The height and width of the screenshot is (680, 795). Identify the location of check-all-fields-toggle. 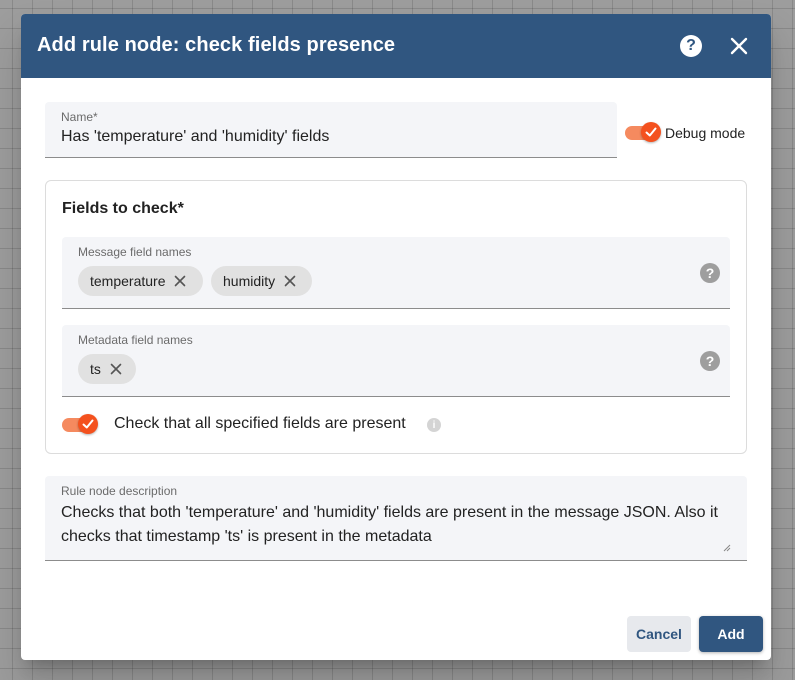
(80, 423).